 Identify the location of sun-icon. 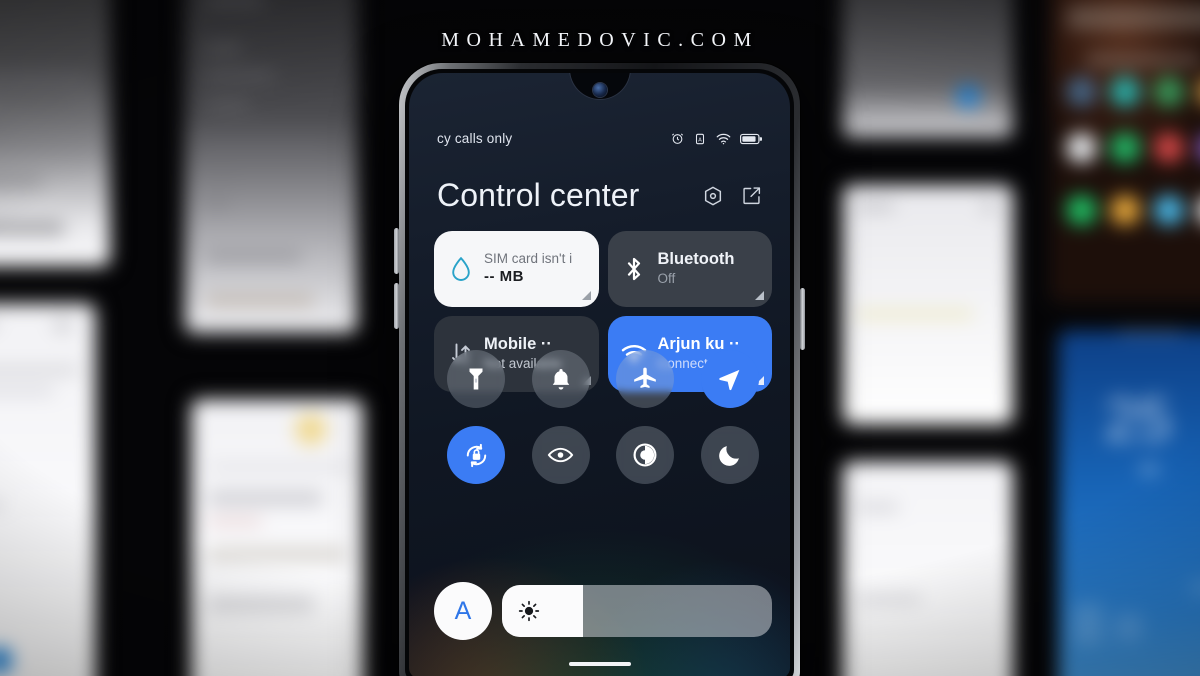
(529, 611).